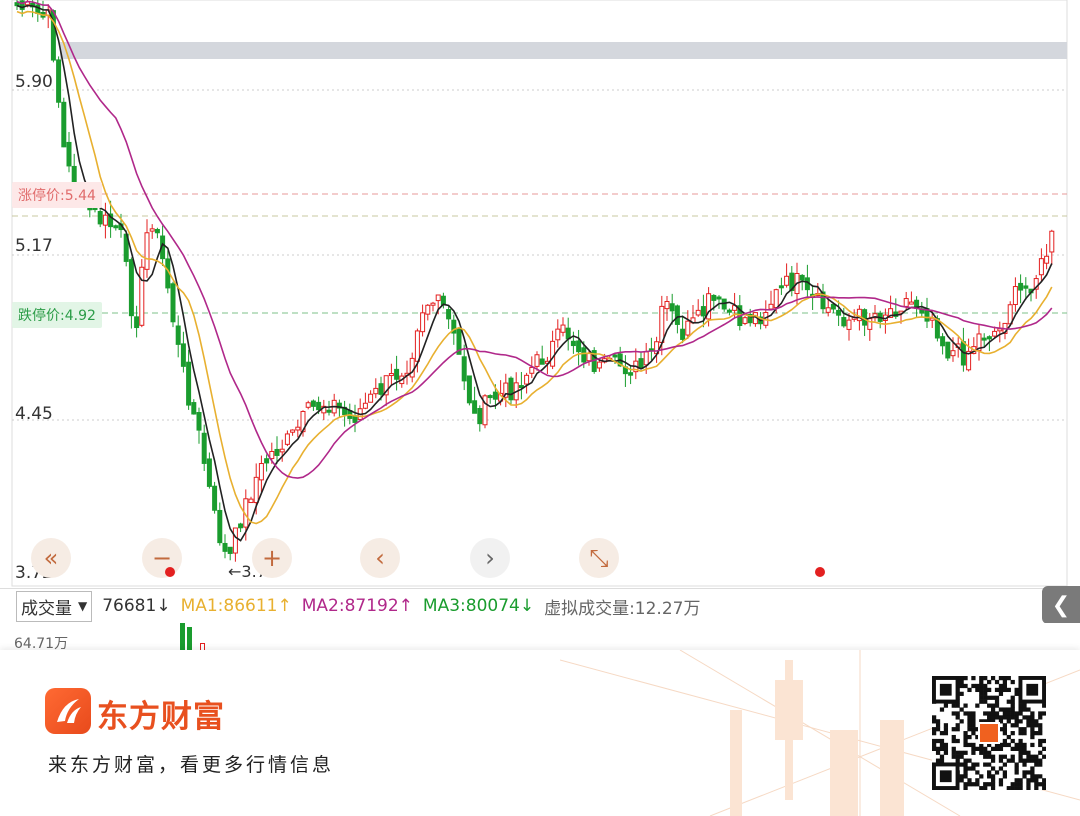  I want to click on volume-chart: 64.71万, so click(540, 638).